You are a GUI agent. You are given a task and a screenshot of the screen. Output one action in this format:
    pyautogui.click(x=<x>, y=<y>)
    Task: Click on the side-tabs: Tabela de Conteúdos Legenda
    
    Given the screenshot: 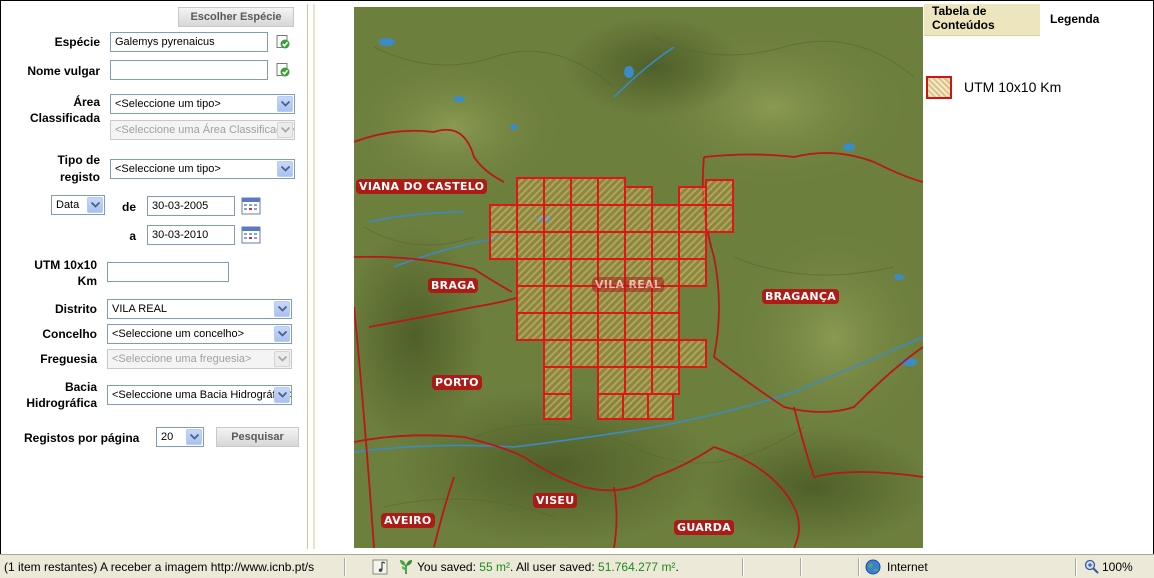 What is the action you would take?
    pyautogui.click(x=1037, y=20)
    